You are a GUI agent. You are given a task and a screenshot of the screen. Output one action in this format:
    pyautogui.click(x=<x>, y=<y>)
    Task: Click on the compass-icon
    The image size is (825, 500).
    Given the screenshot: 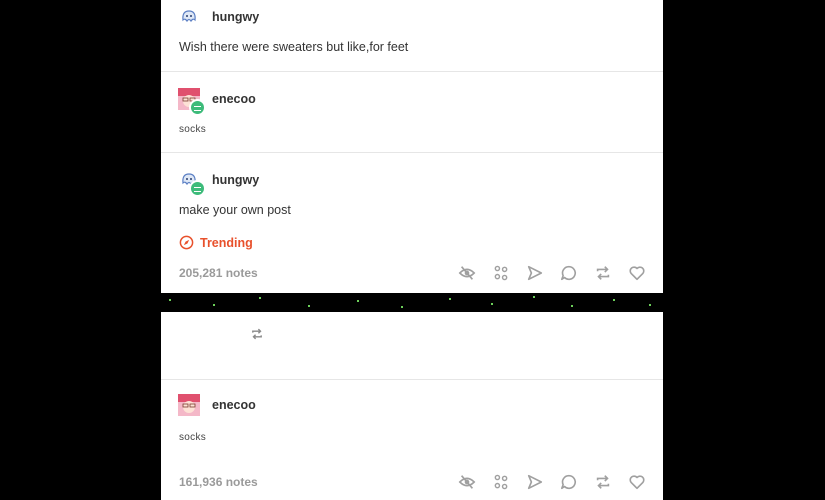 What is the action you would take?
    pyautogui.click(x=186, y=242)
    